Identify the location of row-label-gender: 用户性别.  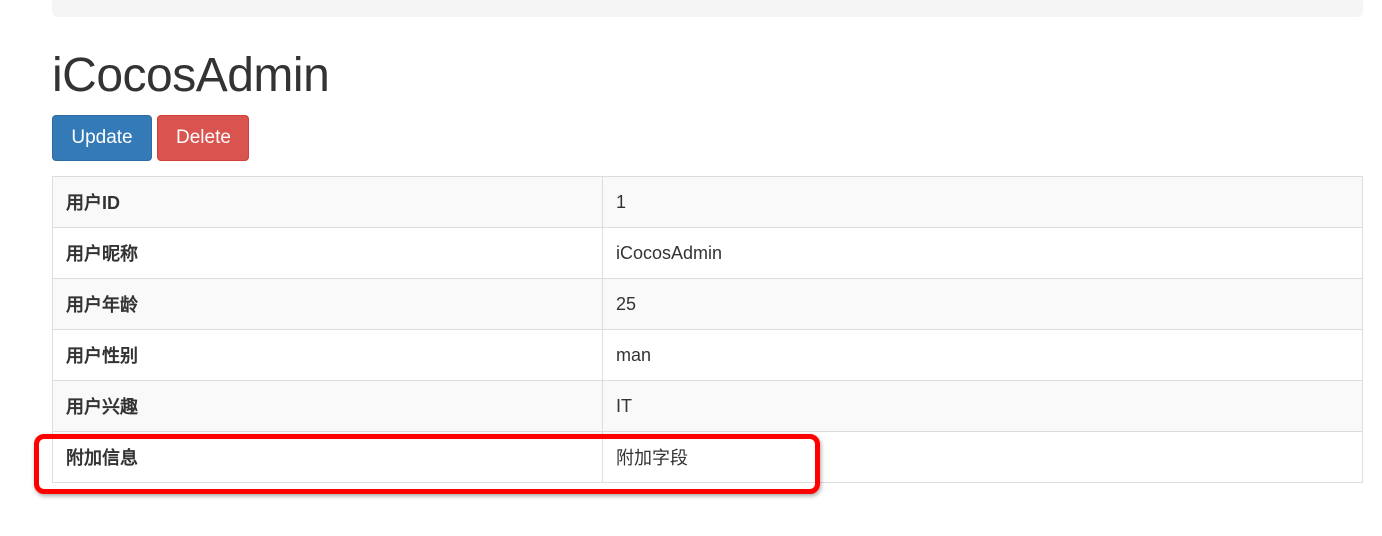
(327, 355).